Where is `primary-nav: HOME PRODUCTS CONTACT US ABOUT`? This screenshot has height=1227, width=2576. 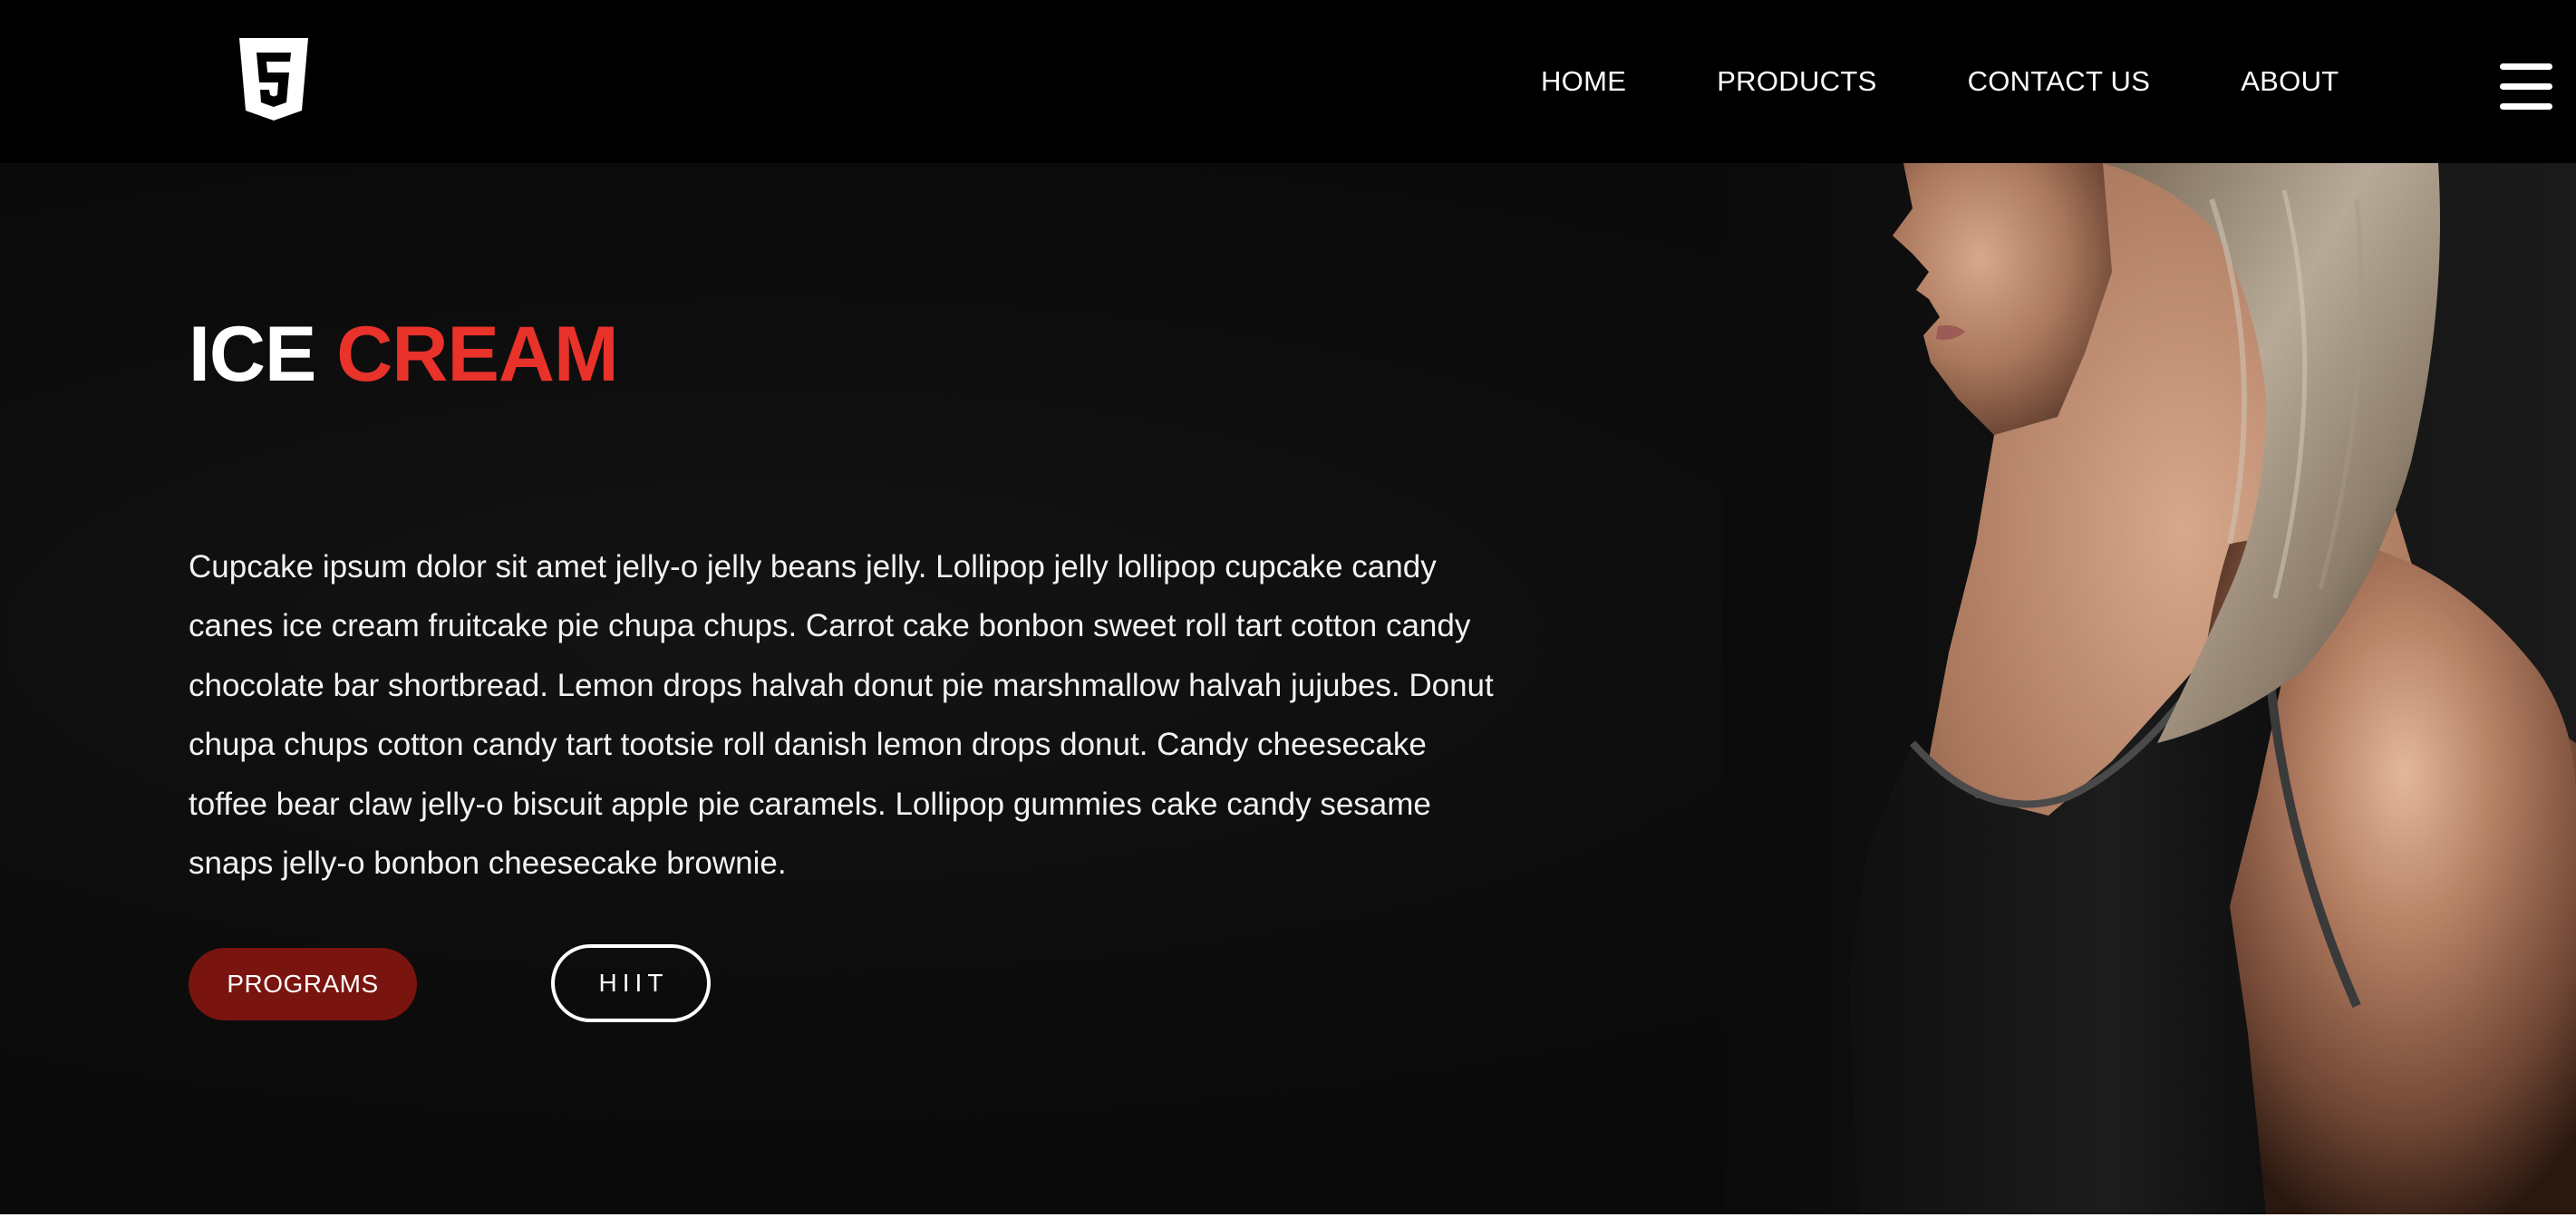
primary-nav: HOME PRODUCTS CONTACT US ABOUT is located at coordinates (1940, 81).